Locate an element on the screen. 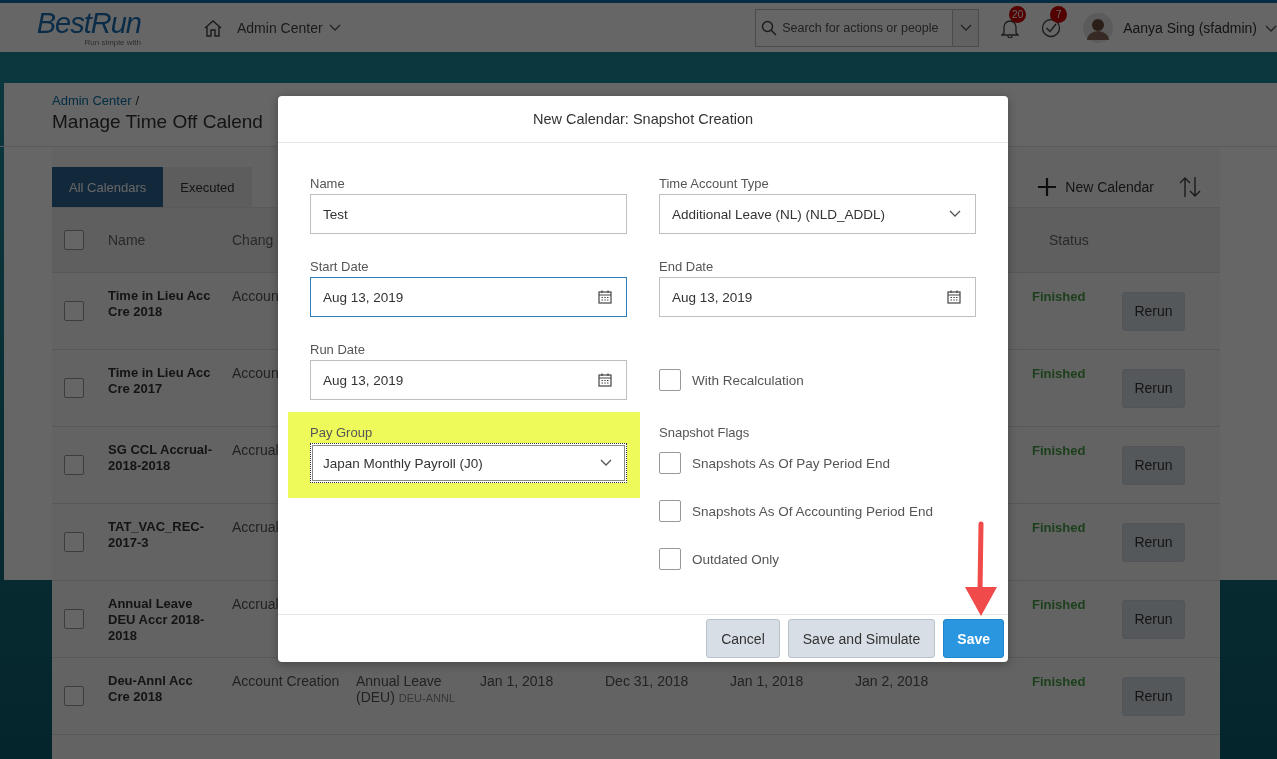 Image resolution: width=1277 pixels, height=759 pixels. calendar-name: SG CCL Accrual-2018-2018 is located at coordinates (161, 458).